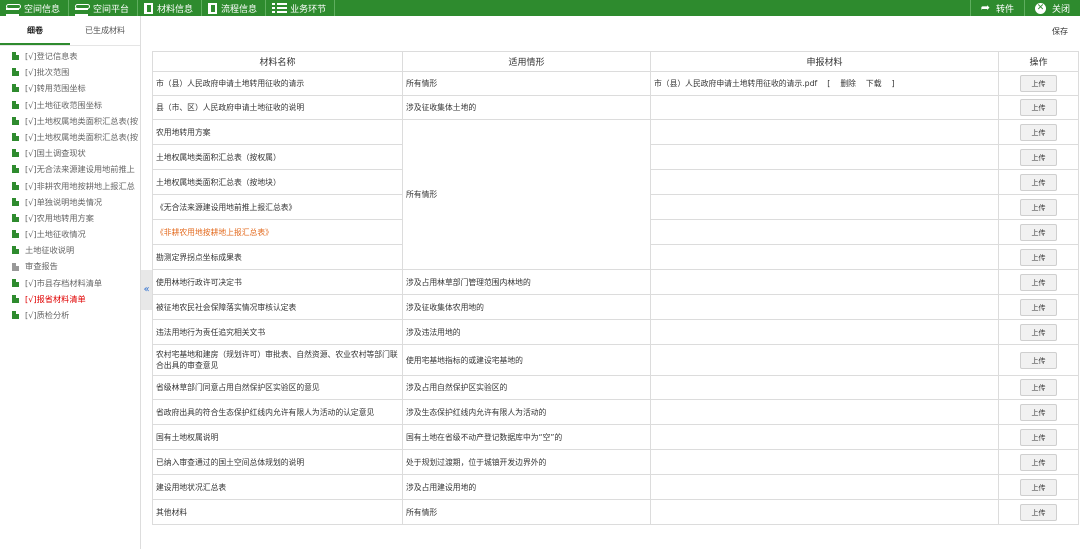 This screenshot has width=1080, height=549. What do you see at coordinates (70, 315) in the screenshot?
I see `sidebar-item: [√]质检分析` at bounding box center [70, 315].